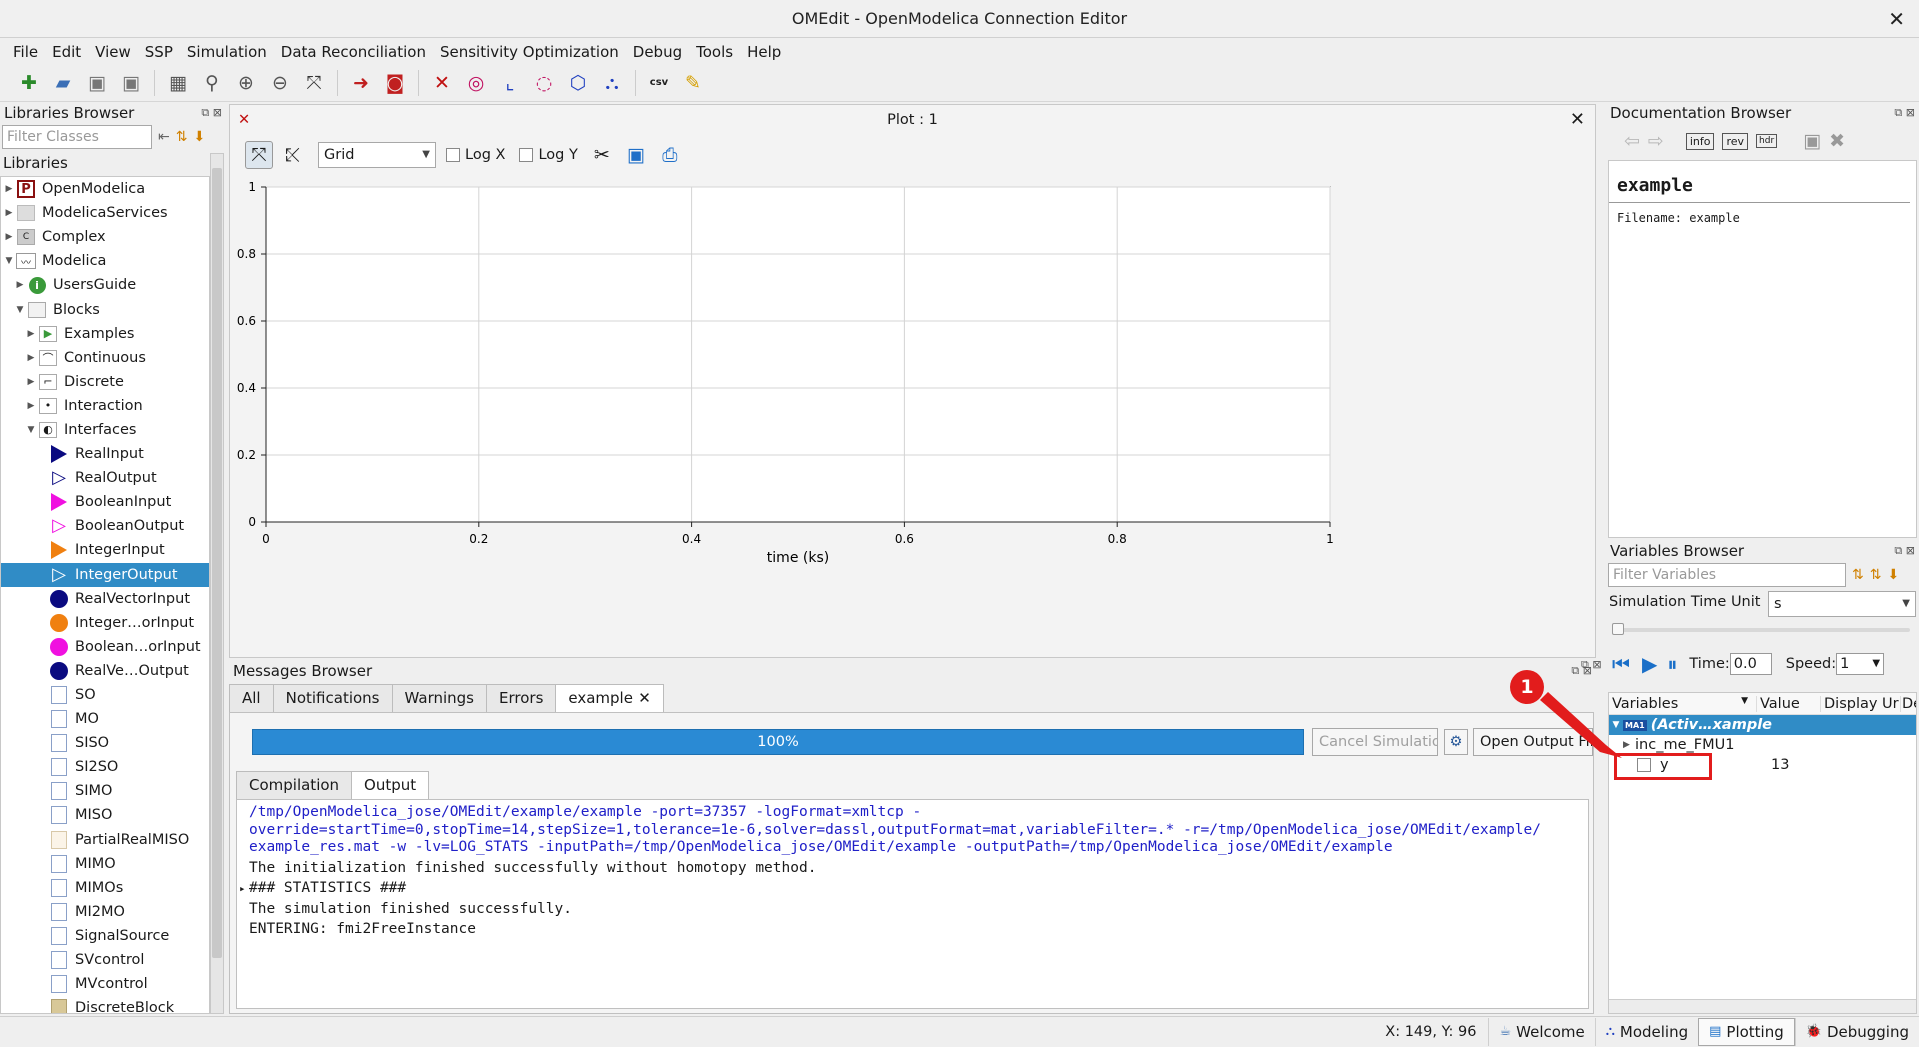 Image resolution: width=1919 pixels, height=1047 pixels. I want to click on perspective-label: Welcome, so click(1550, 1032).